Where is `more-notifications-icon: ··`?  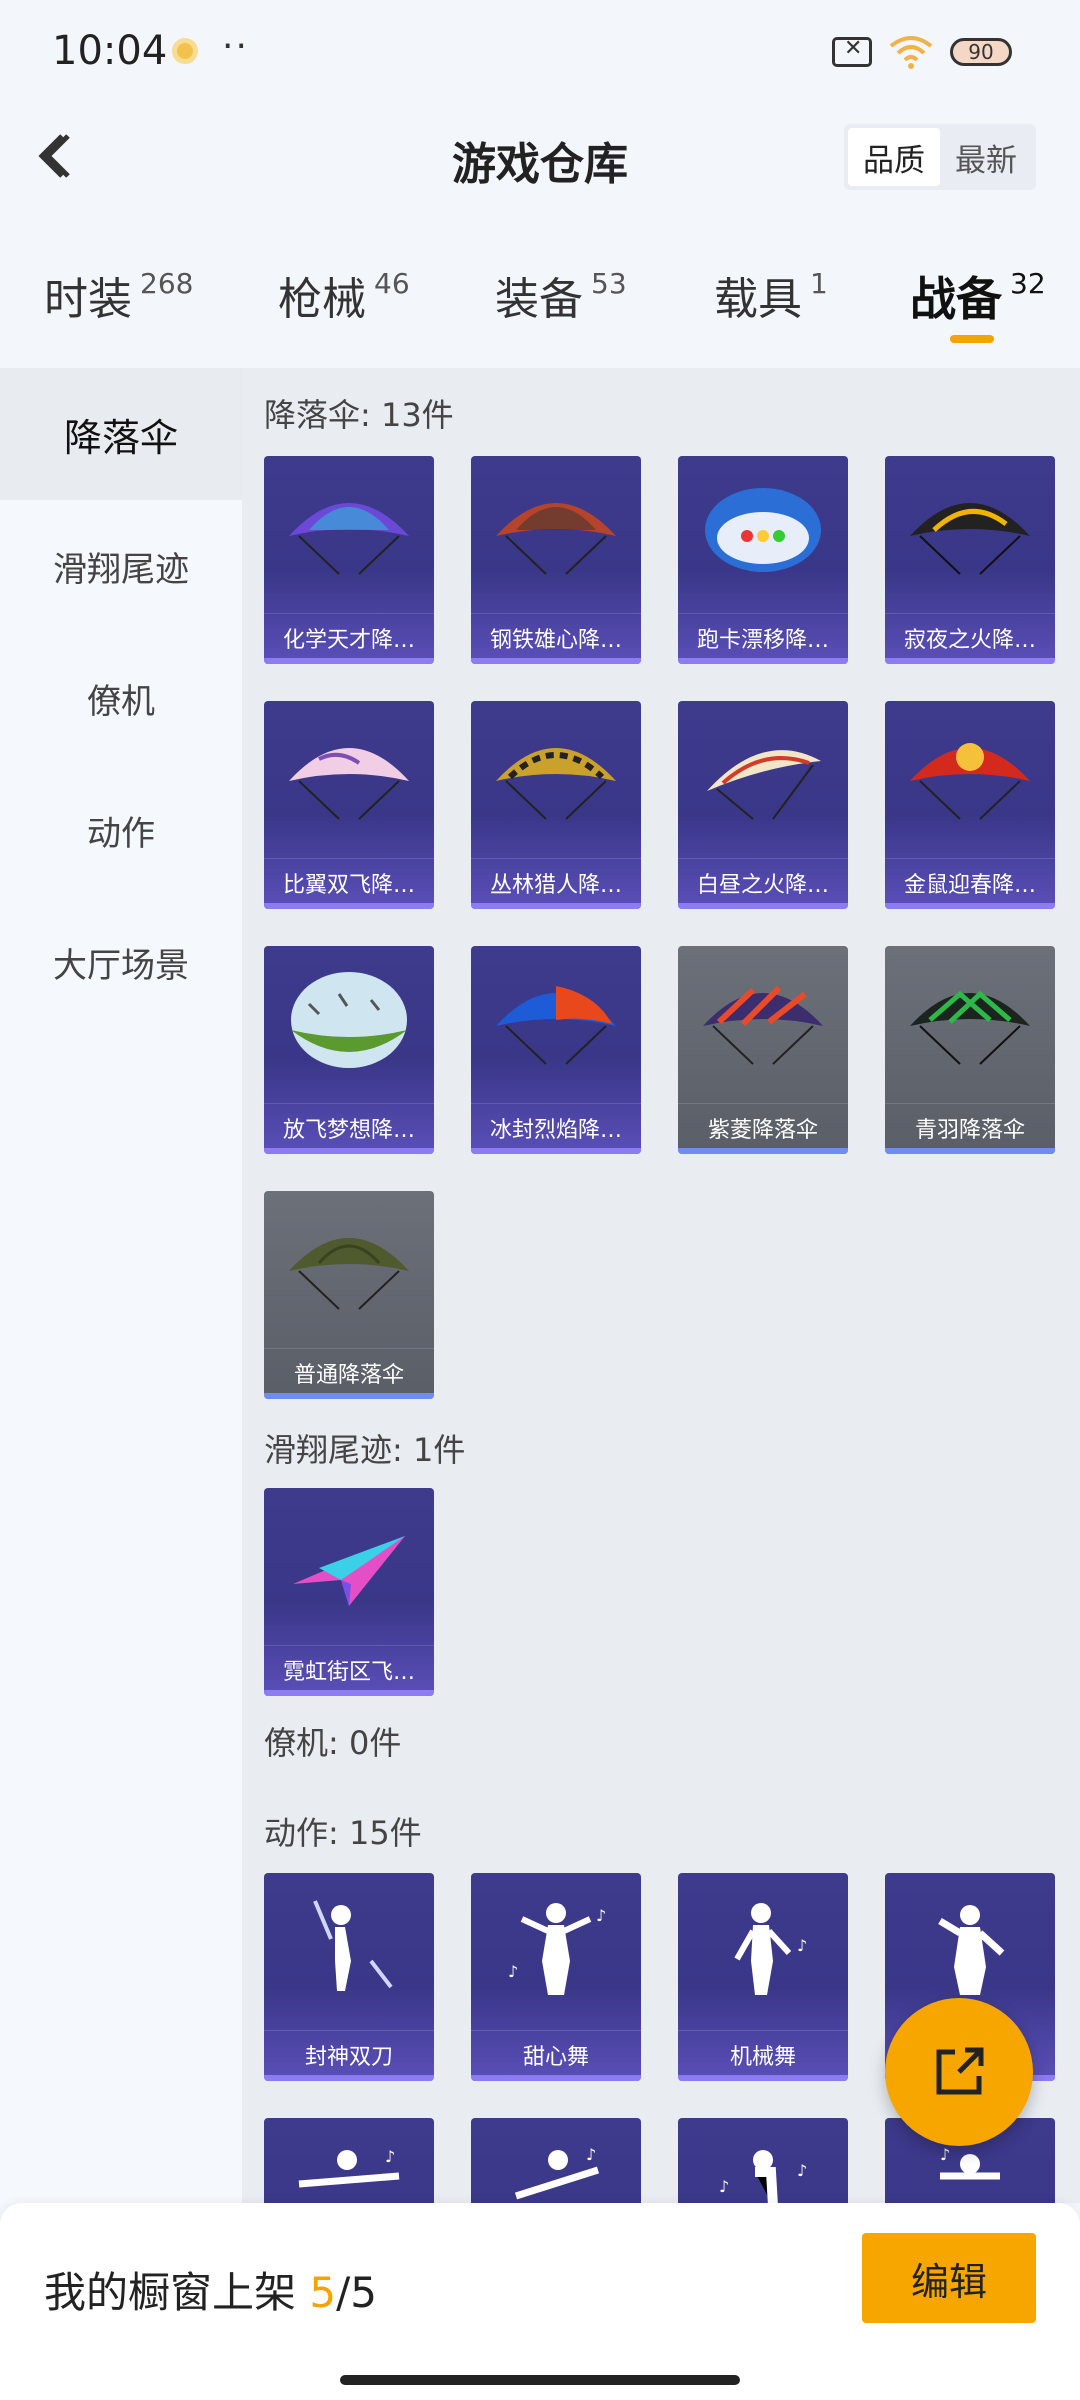
more-notifications-icon: ·· is located at coordinates (235, 46).